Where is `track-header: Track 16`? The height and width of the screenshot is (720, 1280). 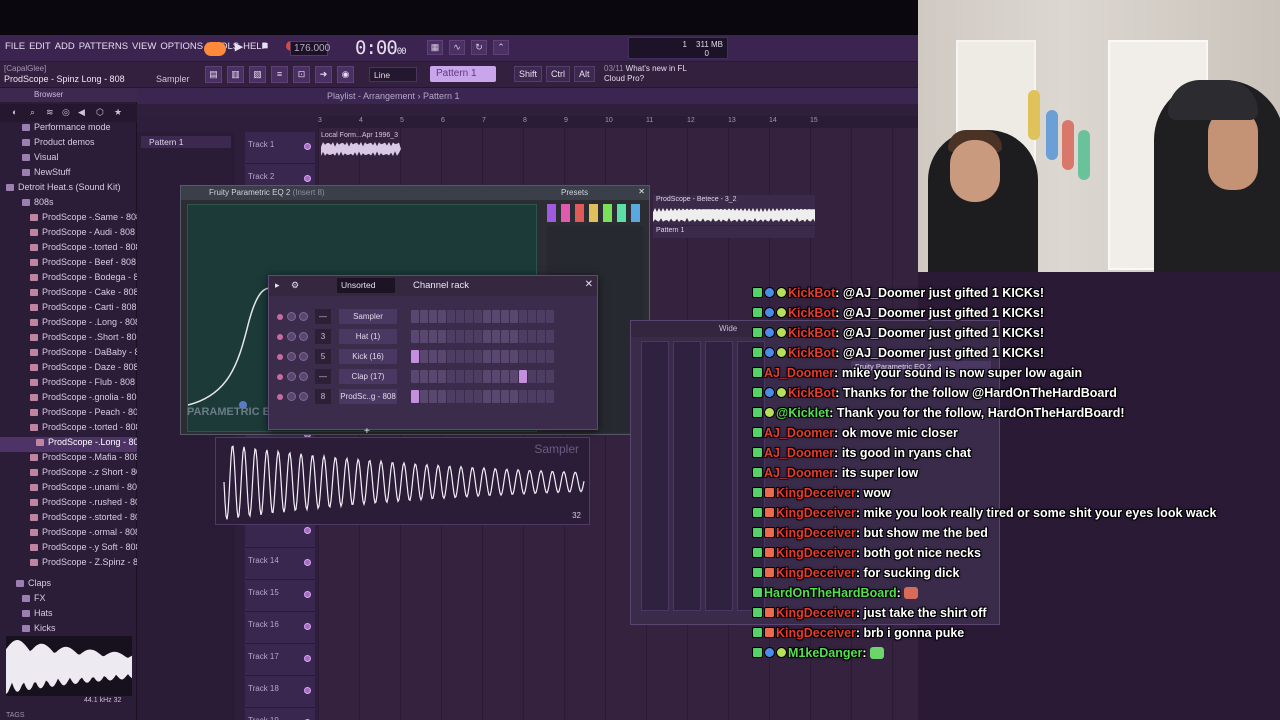 track-header: Track 16 is located at coordinates (280, 628).